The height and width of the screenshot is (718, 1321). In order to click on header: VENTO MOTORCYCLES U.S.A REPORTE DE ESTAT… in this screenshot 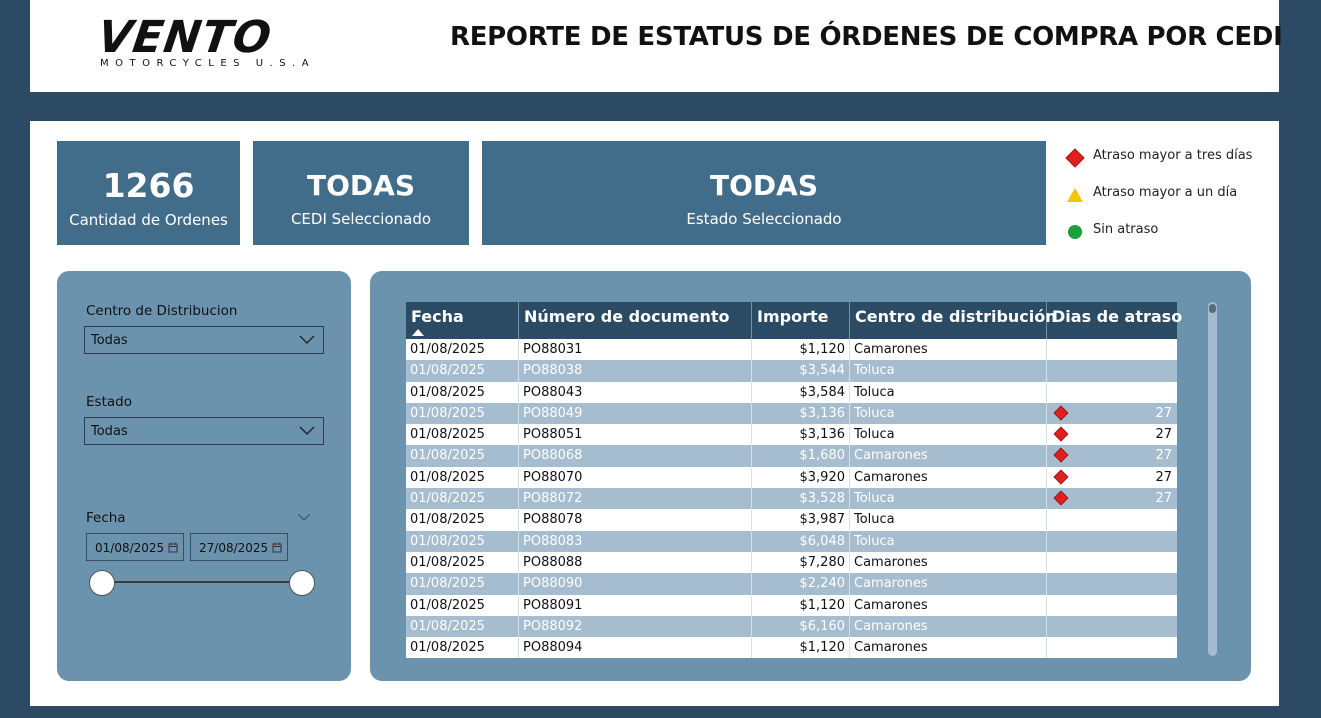, I will do `click(656, 46)`.